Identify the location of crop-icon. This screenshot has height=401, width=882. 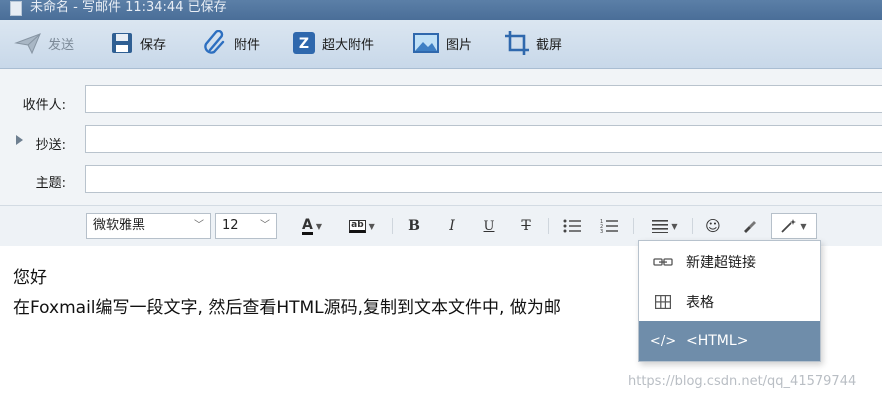
(517, 43).